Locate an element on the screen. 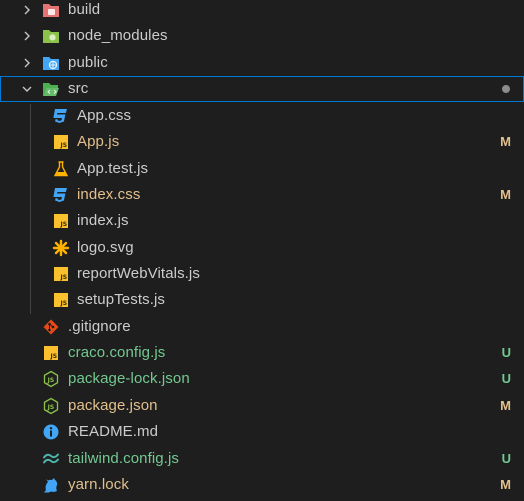  folder-label: node_modules is located at coordinates (118, 35).